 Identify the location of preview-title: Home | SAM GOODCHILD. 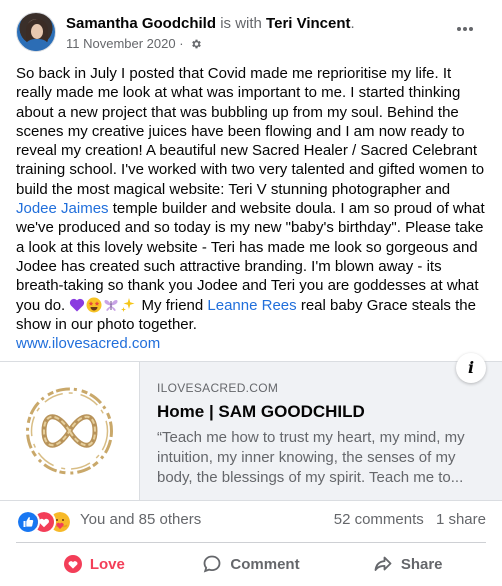
(322, 412).